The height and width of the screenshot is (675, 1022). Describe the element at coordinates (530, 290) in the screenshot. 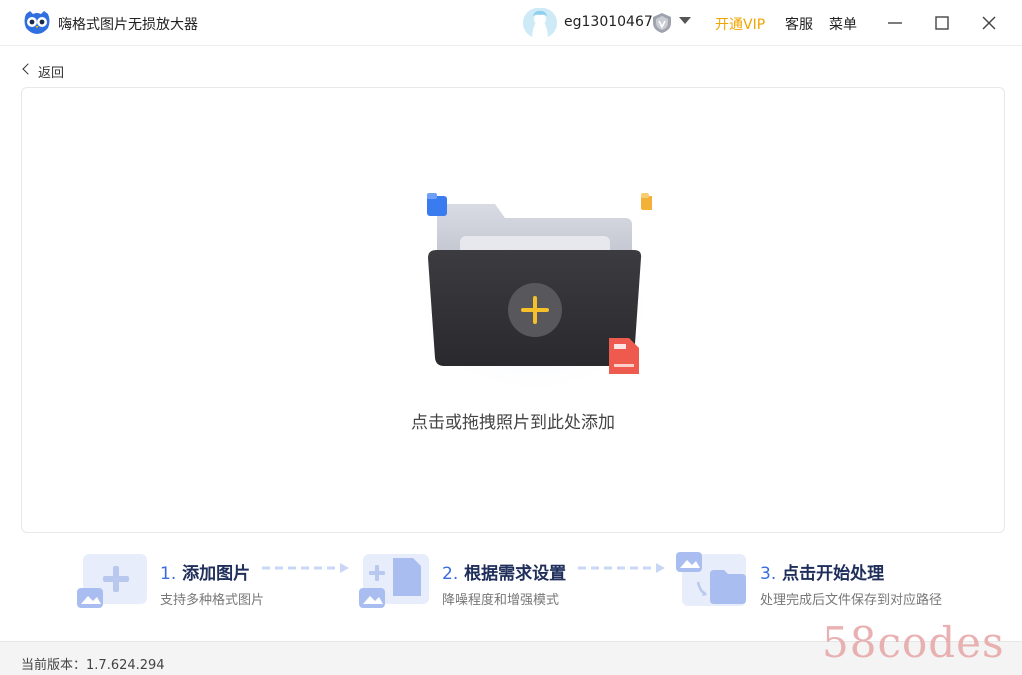

I see `add-folder-icon` at that location.